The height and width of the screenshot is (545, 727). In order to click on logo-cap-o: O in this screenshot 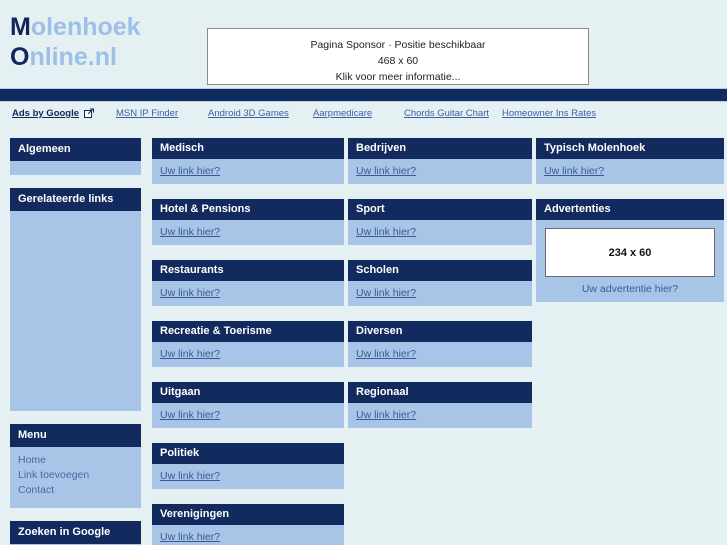, I will do `click(20, 57)`.